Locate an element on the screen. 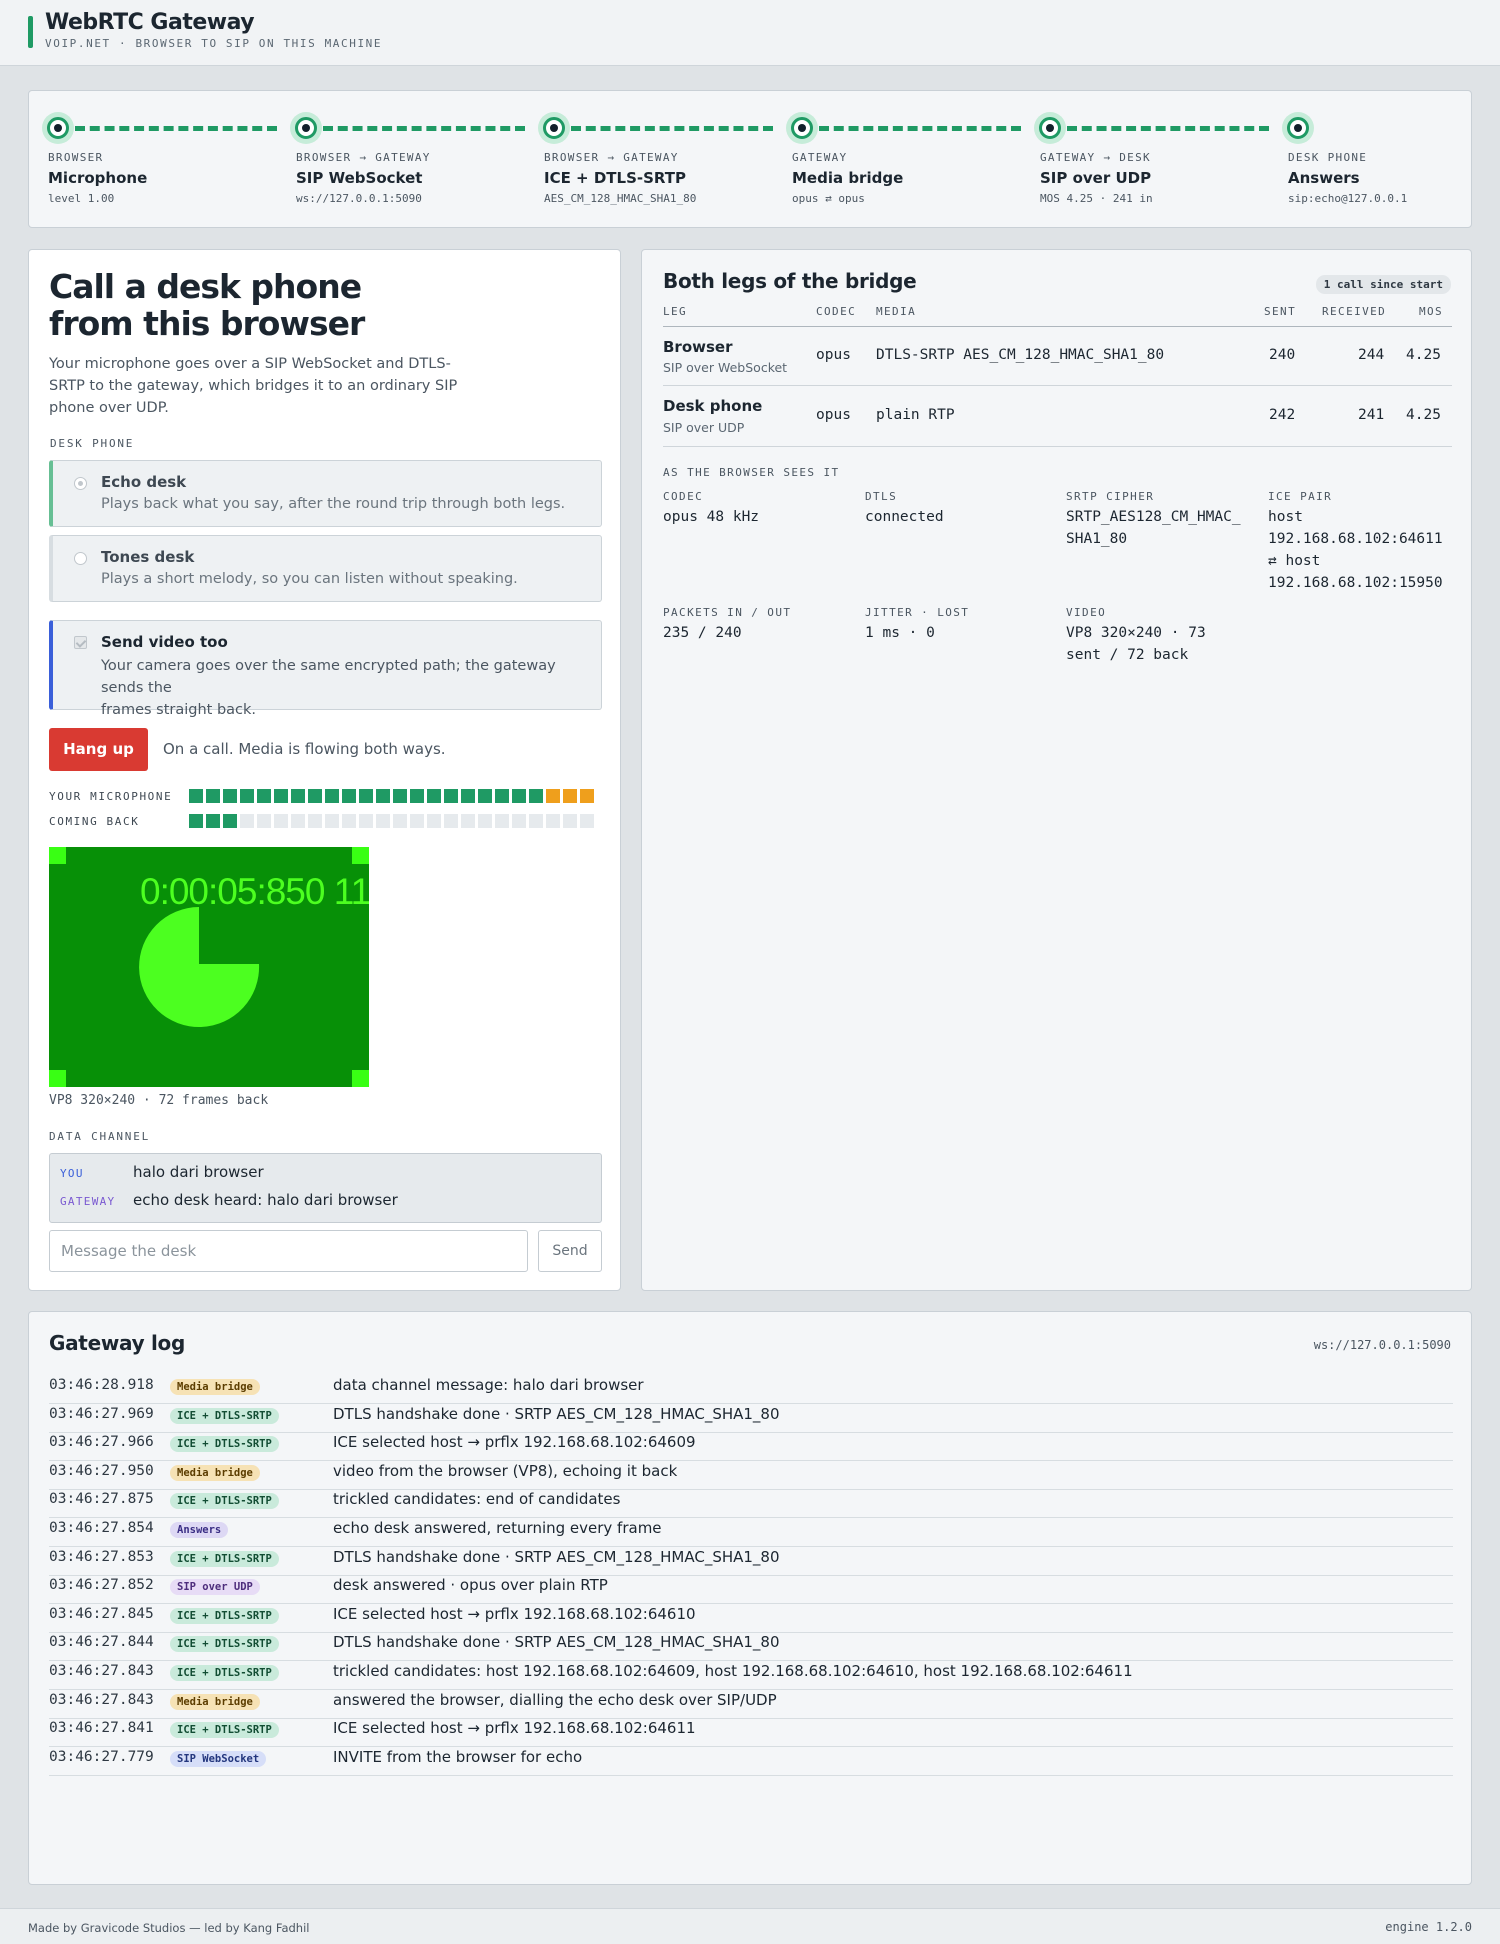  col-received: RECEIVED is located at coordinates (1354, 311).